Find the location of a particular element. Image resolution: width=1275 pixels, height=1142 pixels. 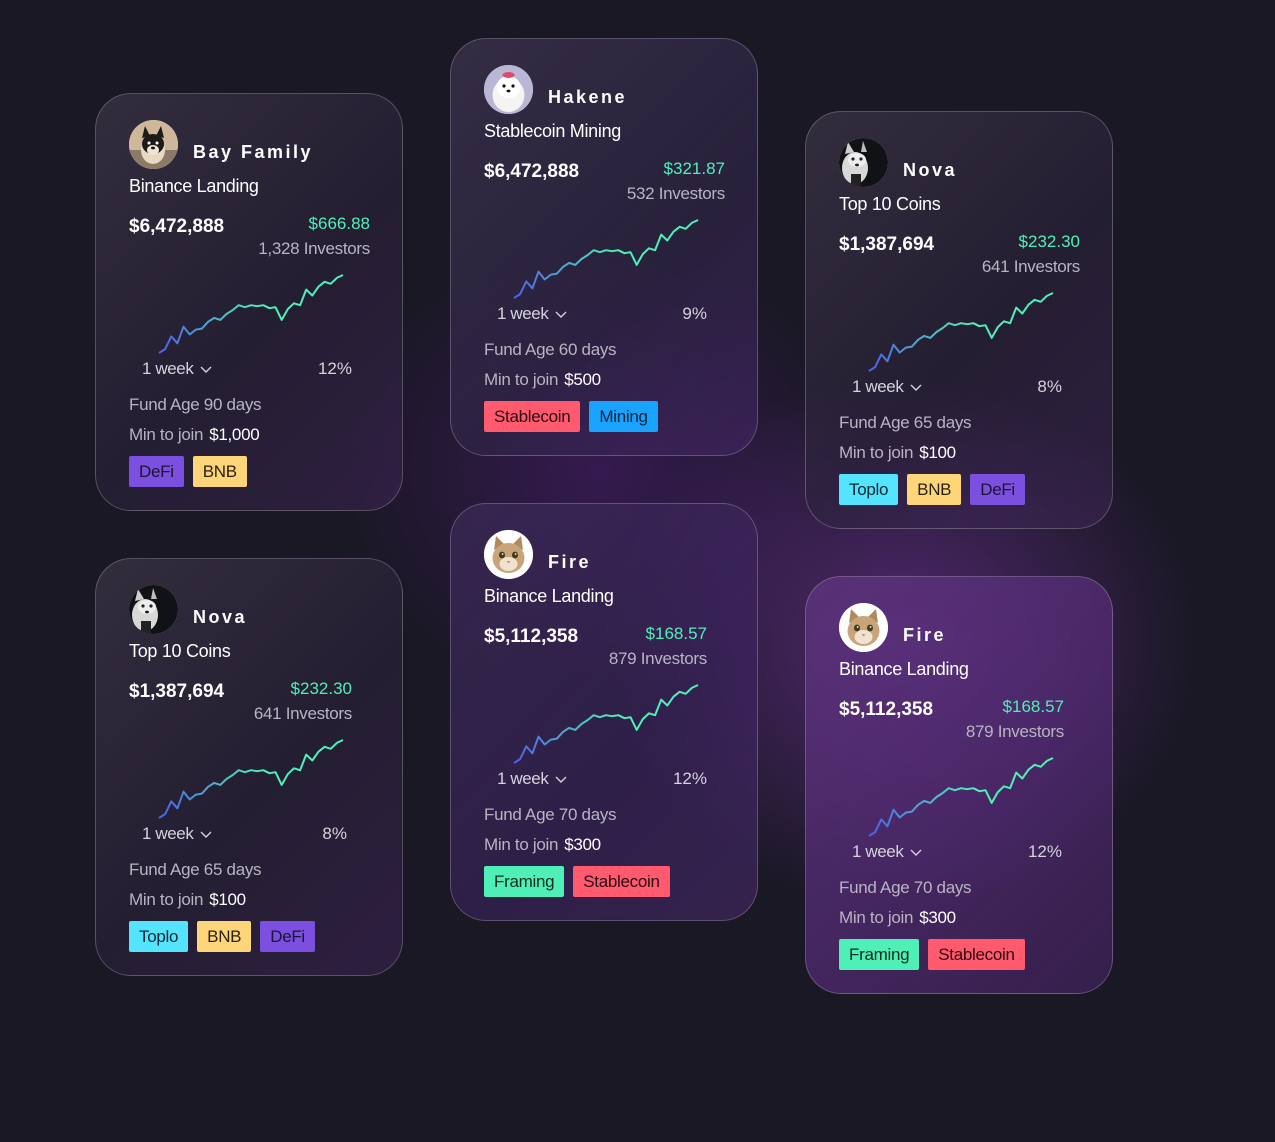

fund-age: Fund Age 90 days is located at coordinates (195, 404).